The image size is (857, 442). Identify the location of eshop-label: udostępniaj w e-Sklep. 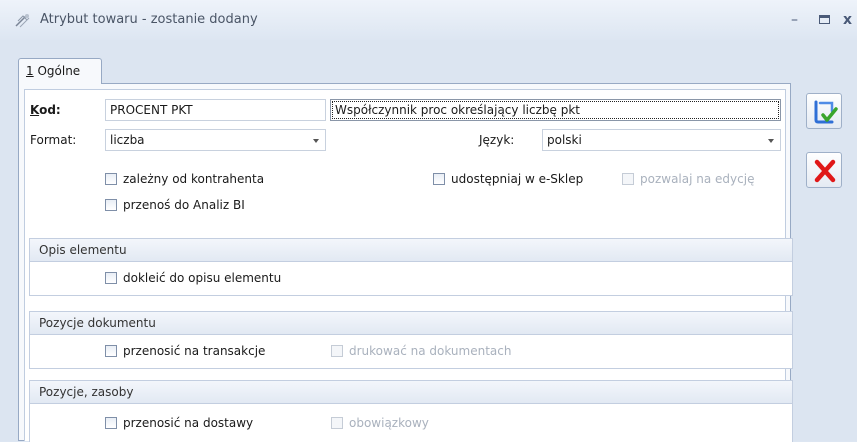
(517, 179).